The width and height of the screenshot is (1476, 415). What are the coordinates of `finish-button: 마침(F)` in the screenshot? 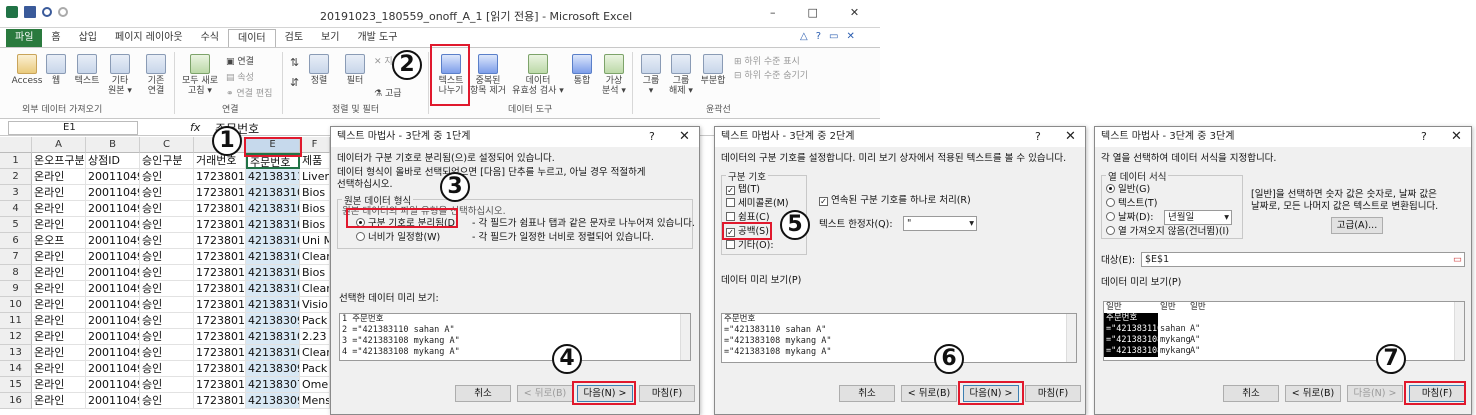 It's located at (1053, 393).